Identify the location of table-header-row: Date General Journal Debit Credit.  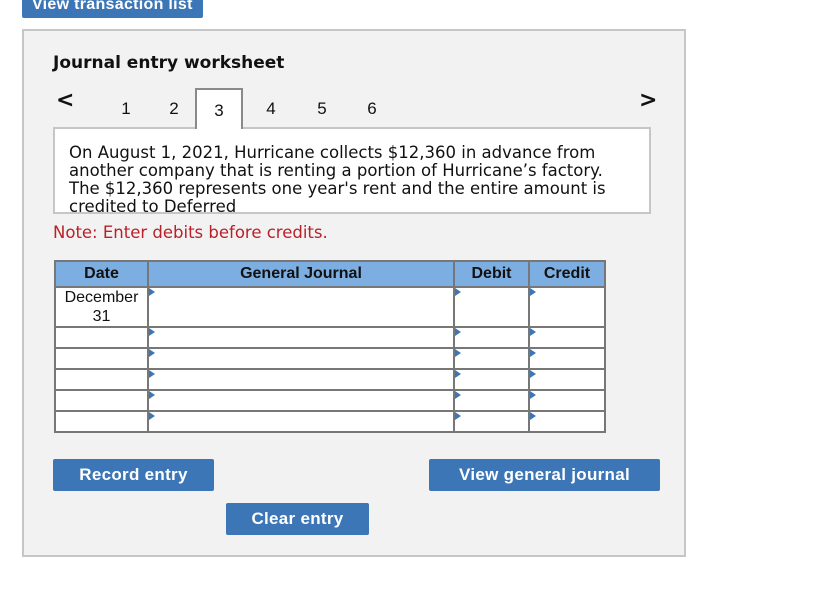
(330, 274).